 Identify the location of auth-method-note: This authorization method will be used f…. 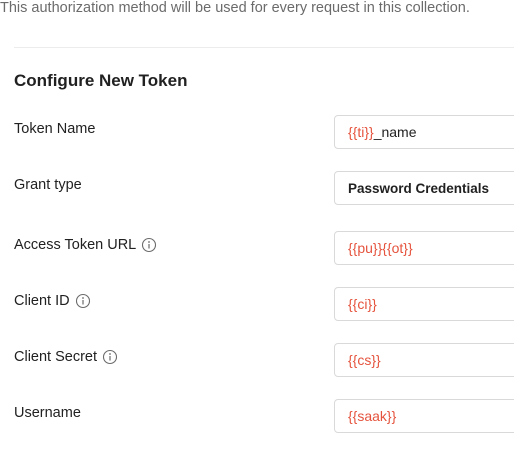
(235, 8).